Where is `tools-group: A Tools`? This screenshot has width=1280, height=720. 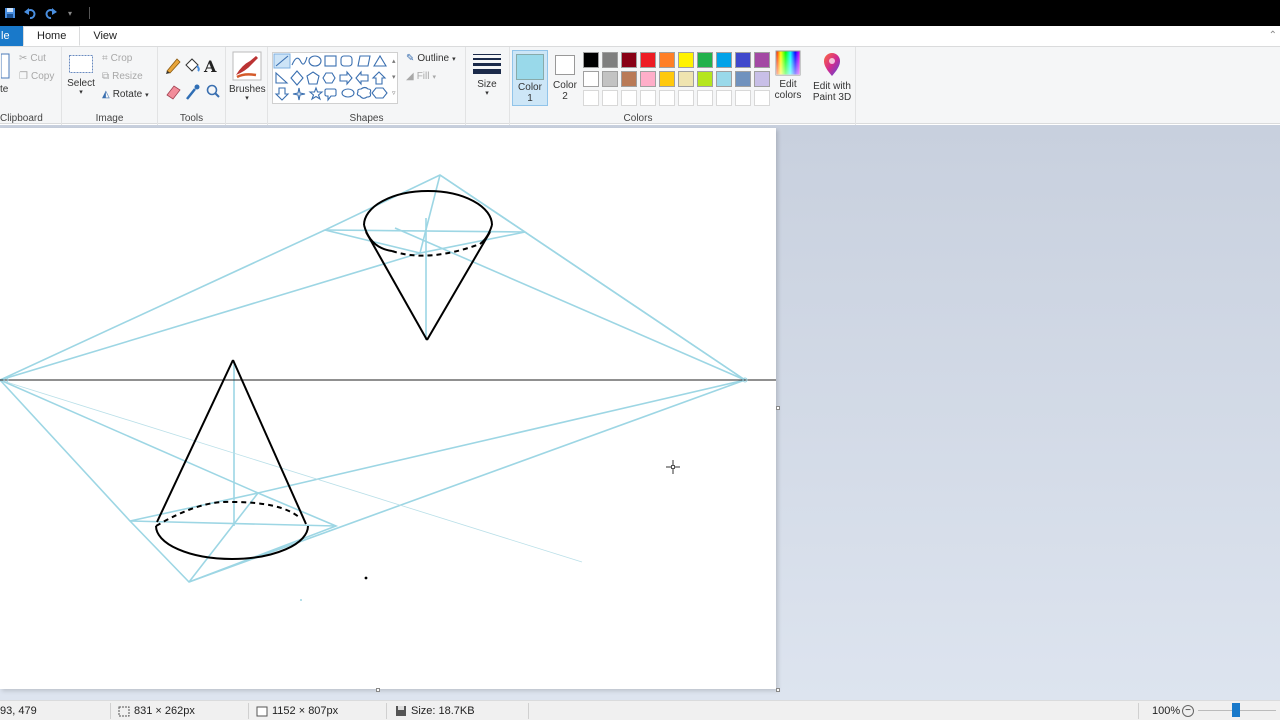 tools-group: A Tools is located at coordinates (192, 86).